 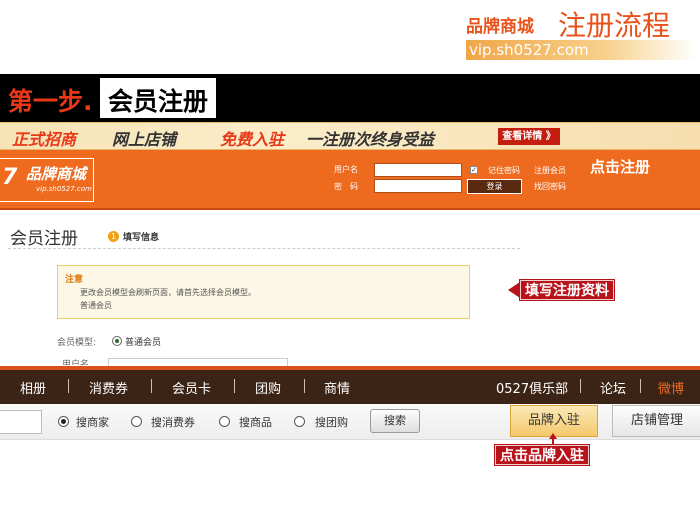 What do you see at coordinates (620, 167) in the screenshot?
I see `click-register-label: 点击注册` at bounding box center [620, 167].